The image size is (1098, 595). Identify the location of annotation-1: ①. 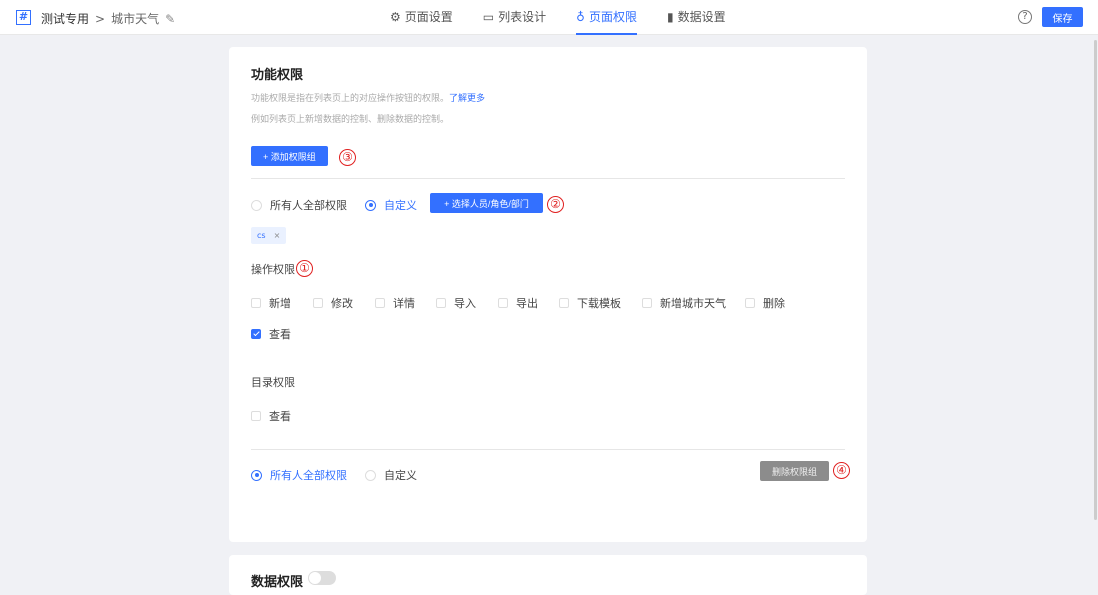
(304, 268).